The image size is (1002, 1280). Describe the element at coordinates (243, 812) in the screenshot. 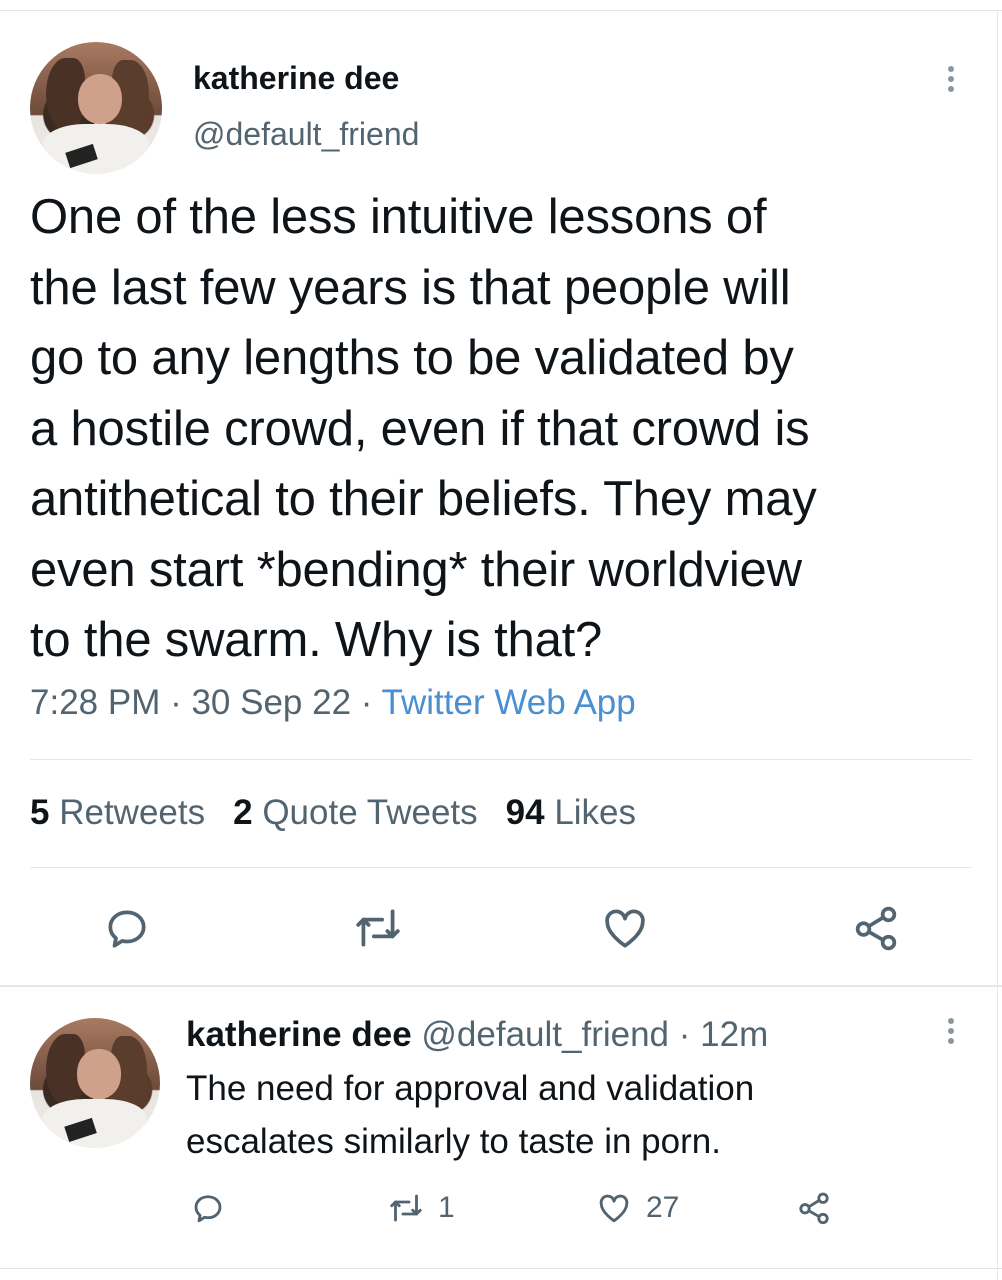

I see `quotes-count: 2` at that location.